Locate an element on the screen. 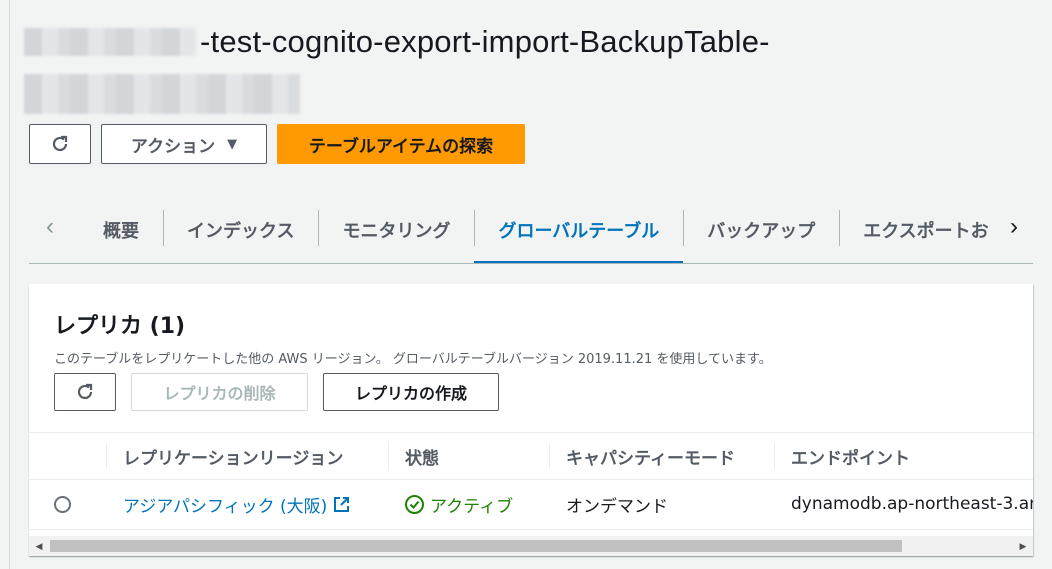 This screenshot has width=1052, height=569. column-header-region: レプリケーションリージョン is located at coordinates (224, 456).